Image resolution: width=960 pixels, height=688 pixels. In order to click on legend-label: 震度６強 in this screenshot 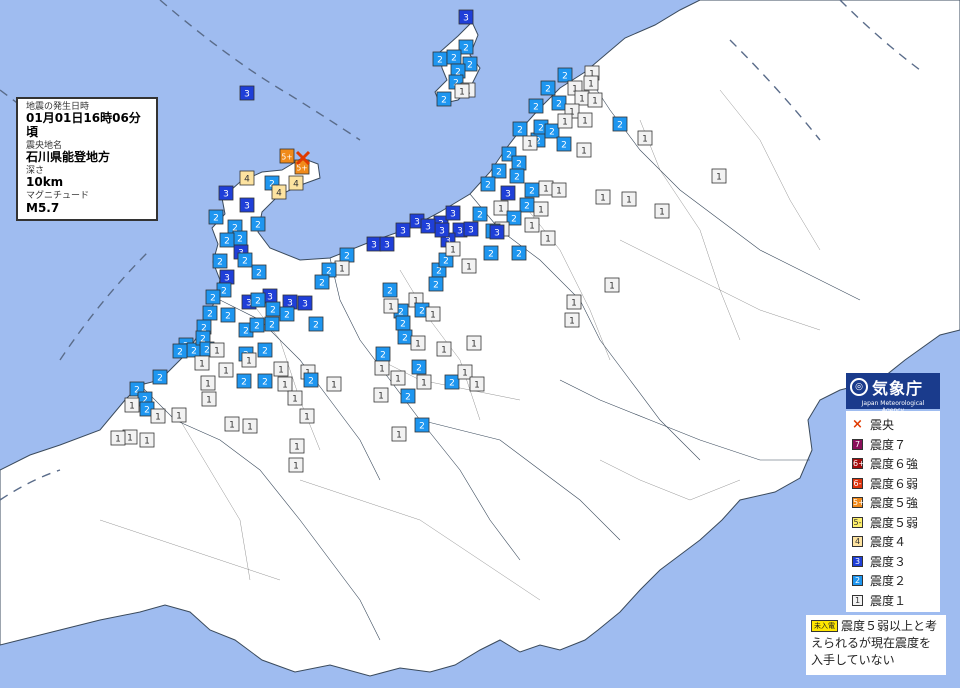, I will do `click(894, 464)`.